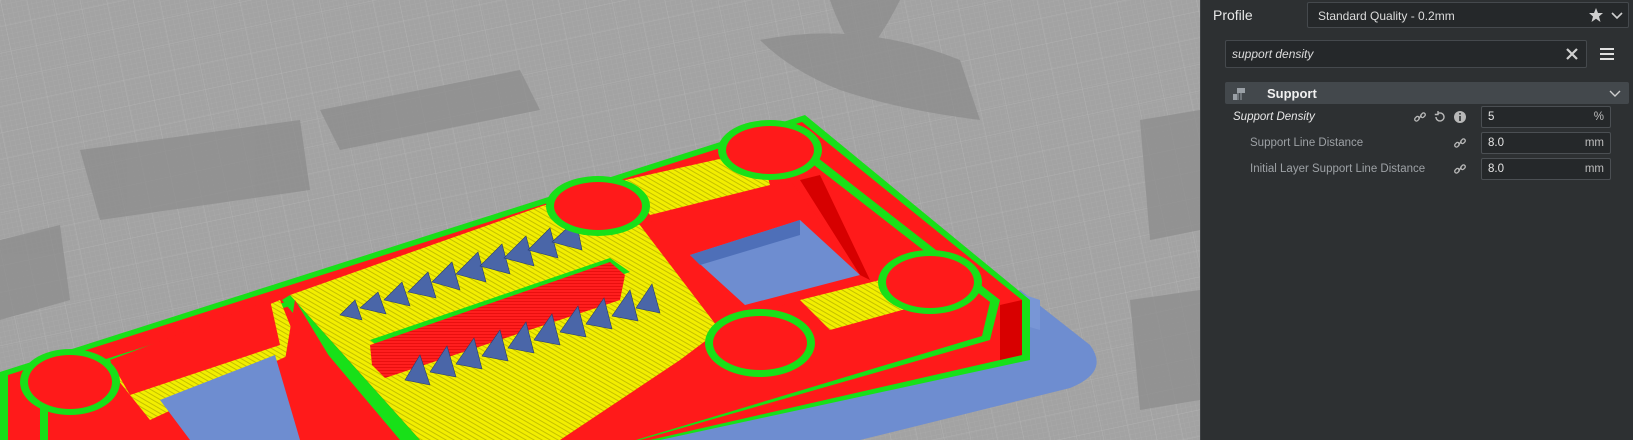  Describe the element at coordinates (1386, 54) in the screenshot. I see `search-input` at that location.